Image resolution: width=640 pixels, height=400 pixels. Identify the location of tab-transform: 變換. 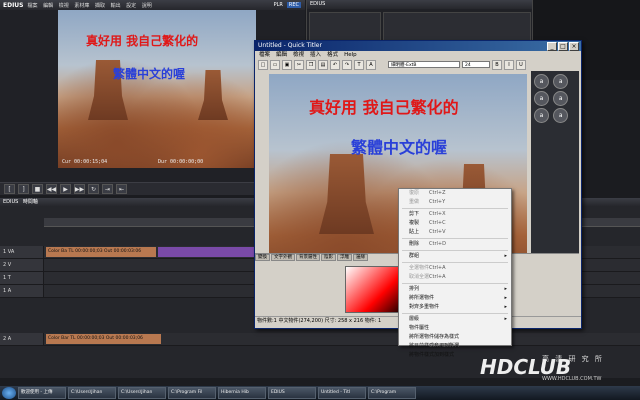
(262, 257).